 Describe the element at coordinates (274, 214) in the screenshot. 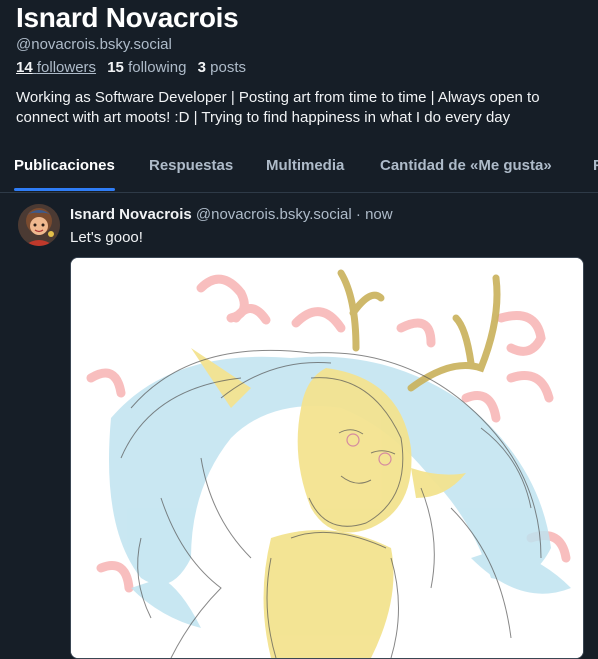

I see `post-handle: @novacrois.bsky.social` at that location.